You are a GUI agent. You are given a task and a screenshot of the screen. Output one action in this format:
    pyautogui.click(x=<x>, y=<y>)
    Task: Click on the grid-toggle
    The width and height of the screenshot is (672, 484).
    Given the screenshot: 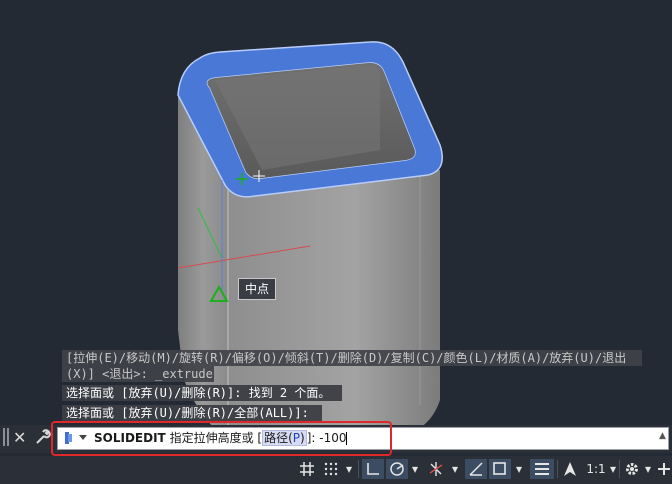 What is the action you would take?
    pyautogui.click(x=307, y=469)
    